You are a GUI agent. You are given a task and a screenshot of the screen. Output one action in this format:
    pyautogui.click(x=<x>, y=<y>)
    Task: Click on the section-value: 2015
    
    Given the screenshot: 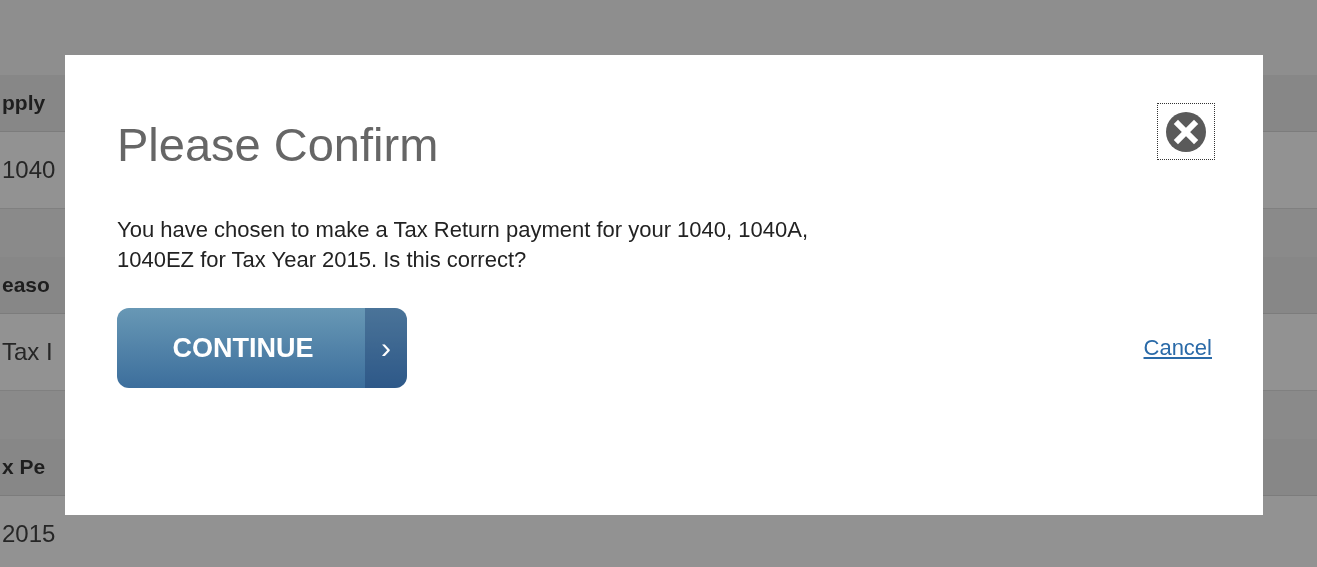 What is the action you would take?
    pyautogui.click(x=28, y=534)
    